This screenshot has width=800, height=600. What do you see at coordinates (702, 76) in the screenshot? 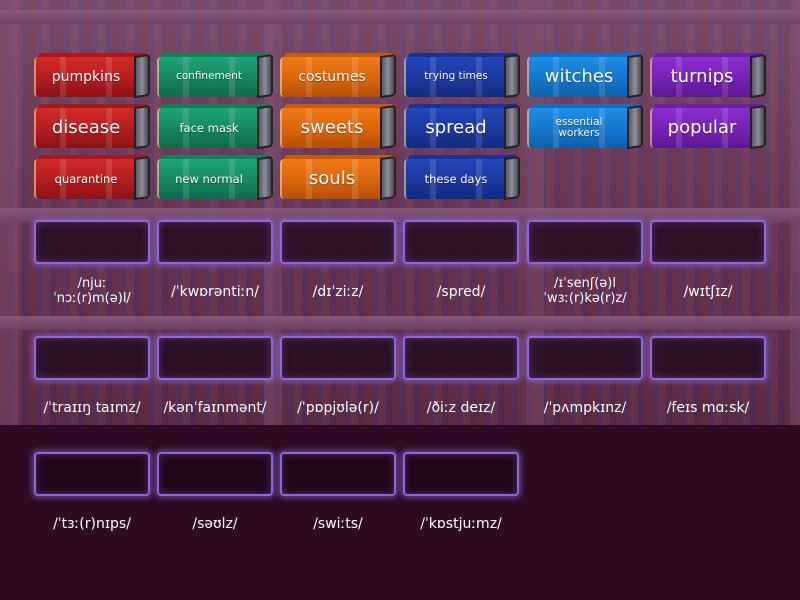
I see `tile-label: turnips` at bounding box center [702, 76].